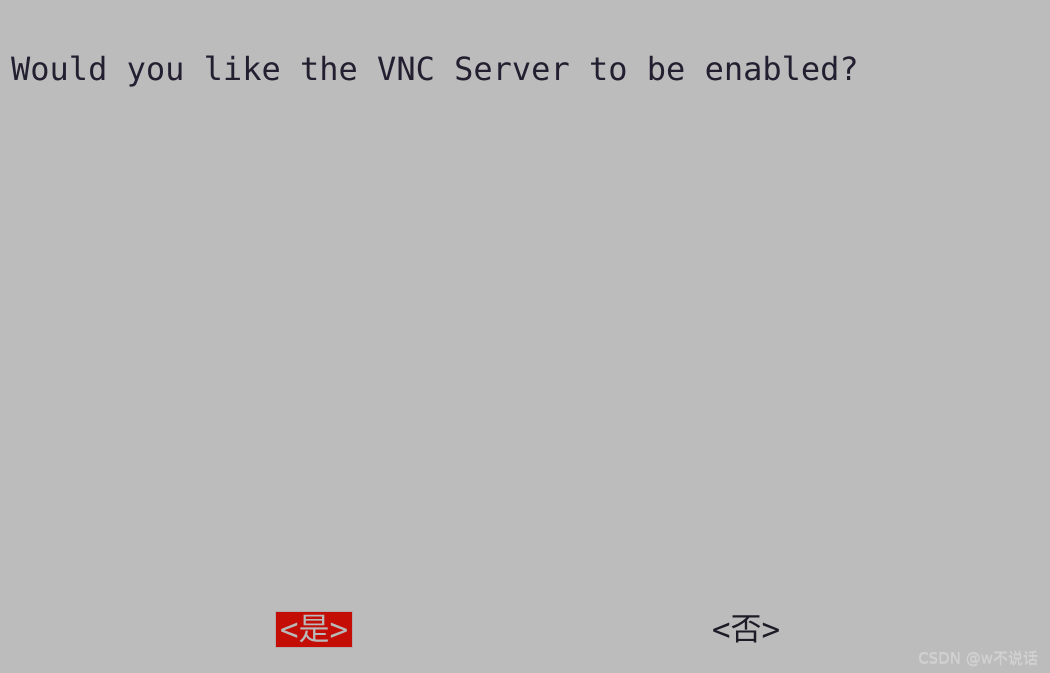 The width and height of the screenshot is (1050, 673). I want to click on dialog-button-row: < 是 > < 否 >, so click(525, 632).